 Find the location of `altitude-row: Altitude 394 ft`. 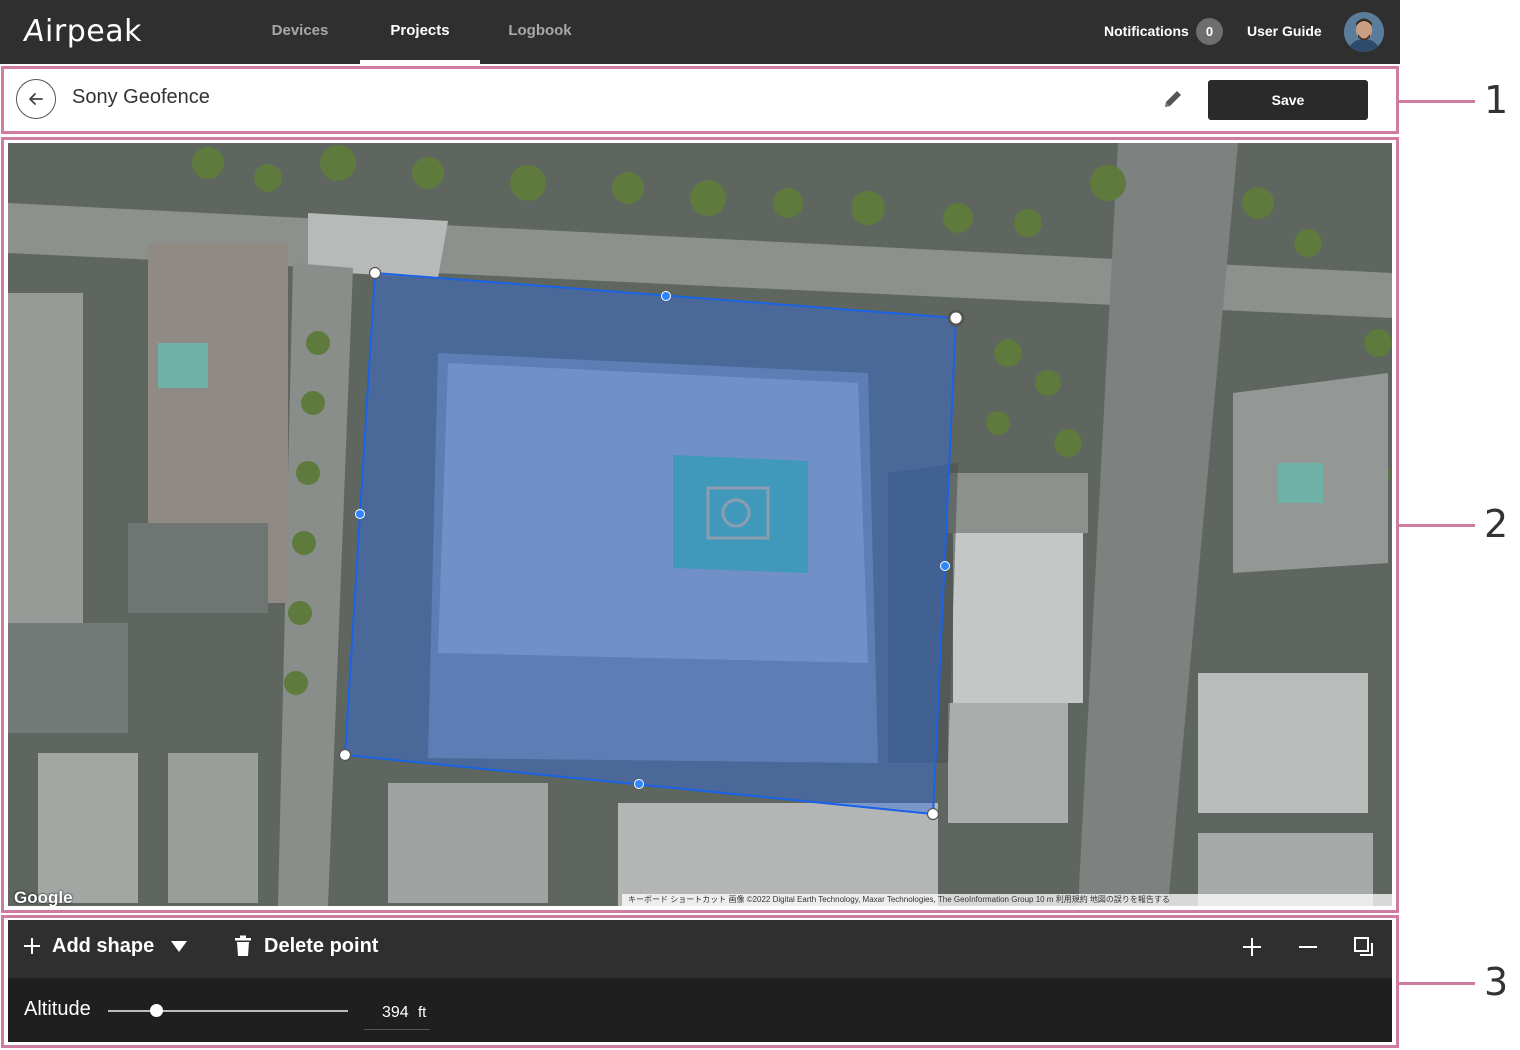

altitude-row: Altitude 394 ft is located at coordinates (700, 1010).